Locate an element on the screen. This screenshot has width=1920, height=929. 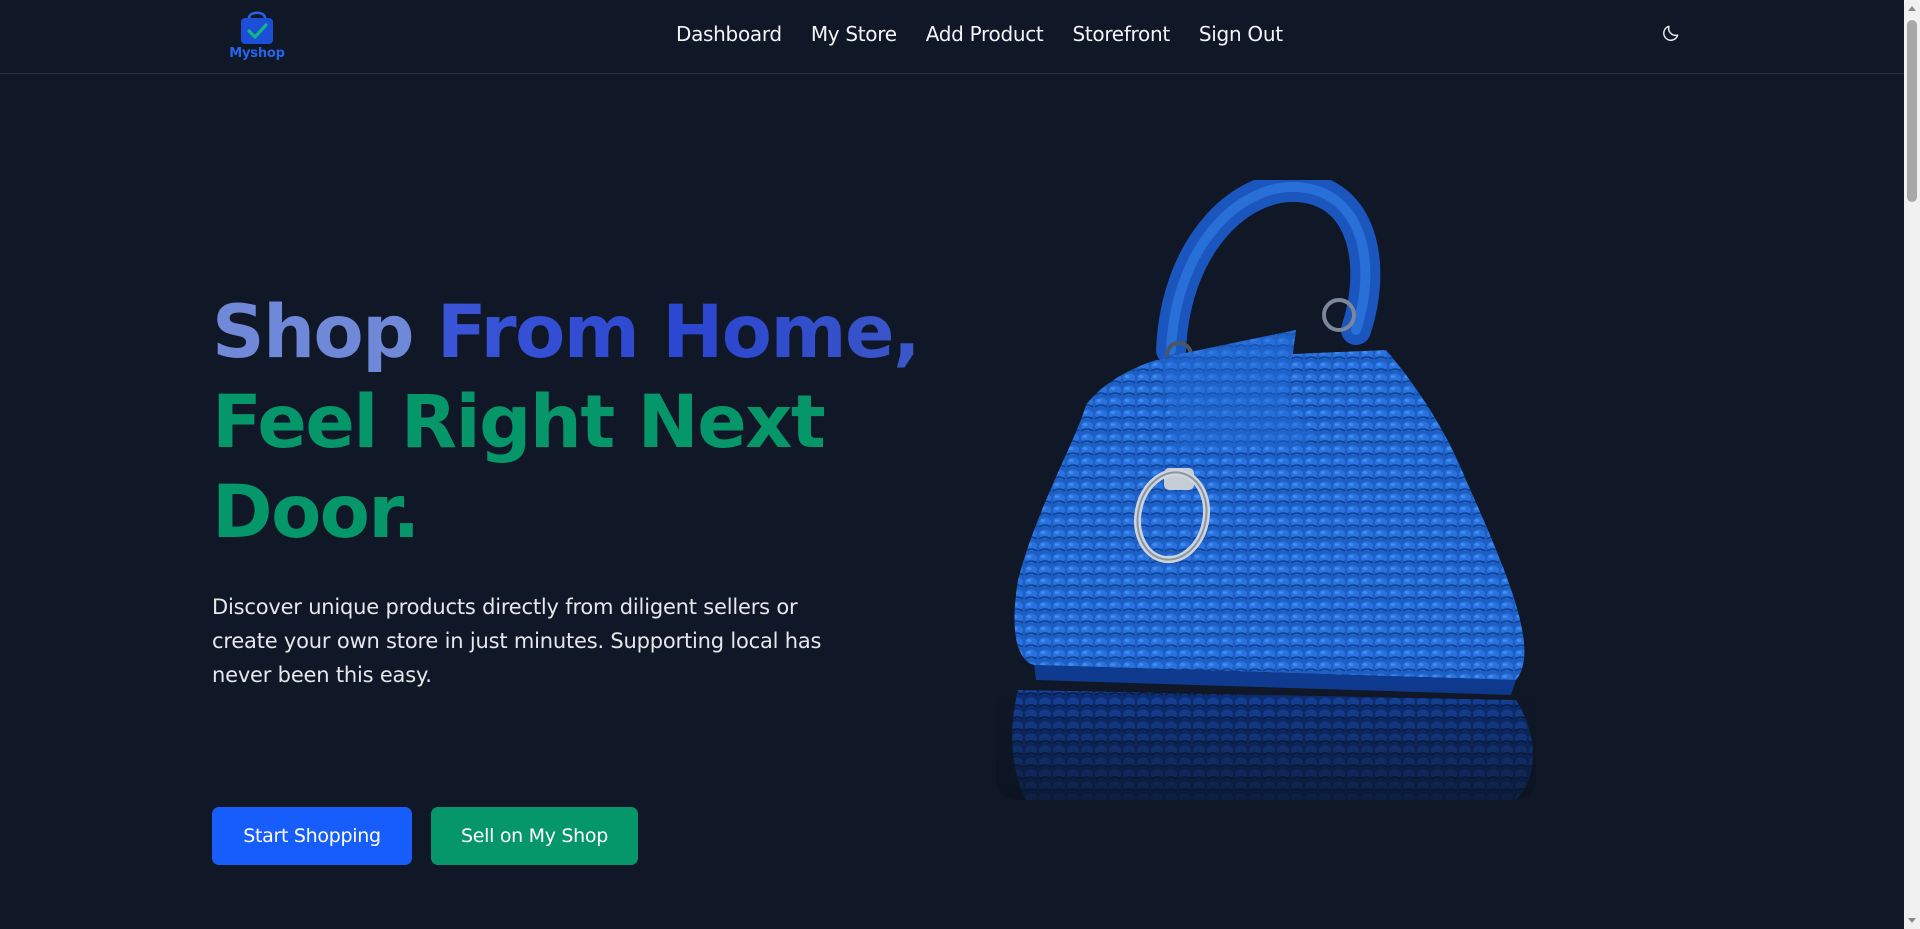
nav-link-sign-out: Sign Out is located at coordinates (1241, 34).